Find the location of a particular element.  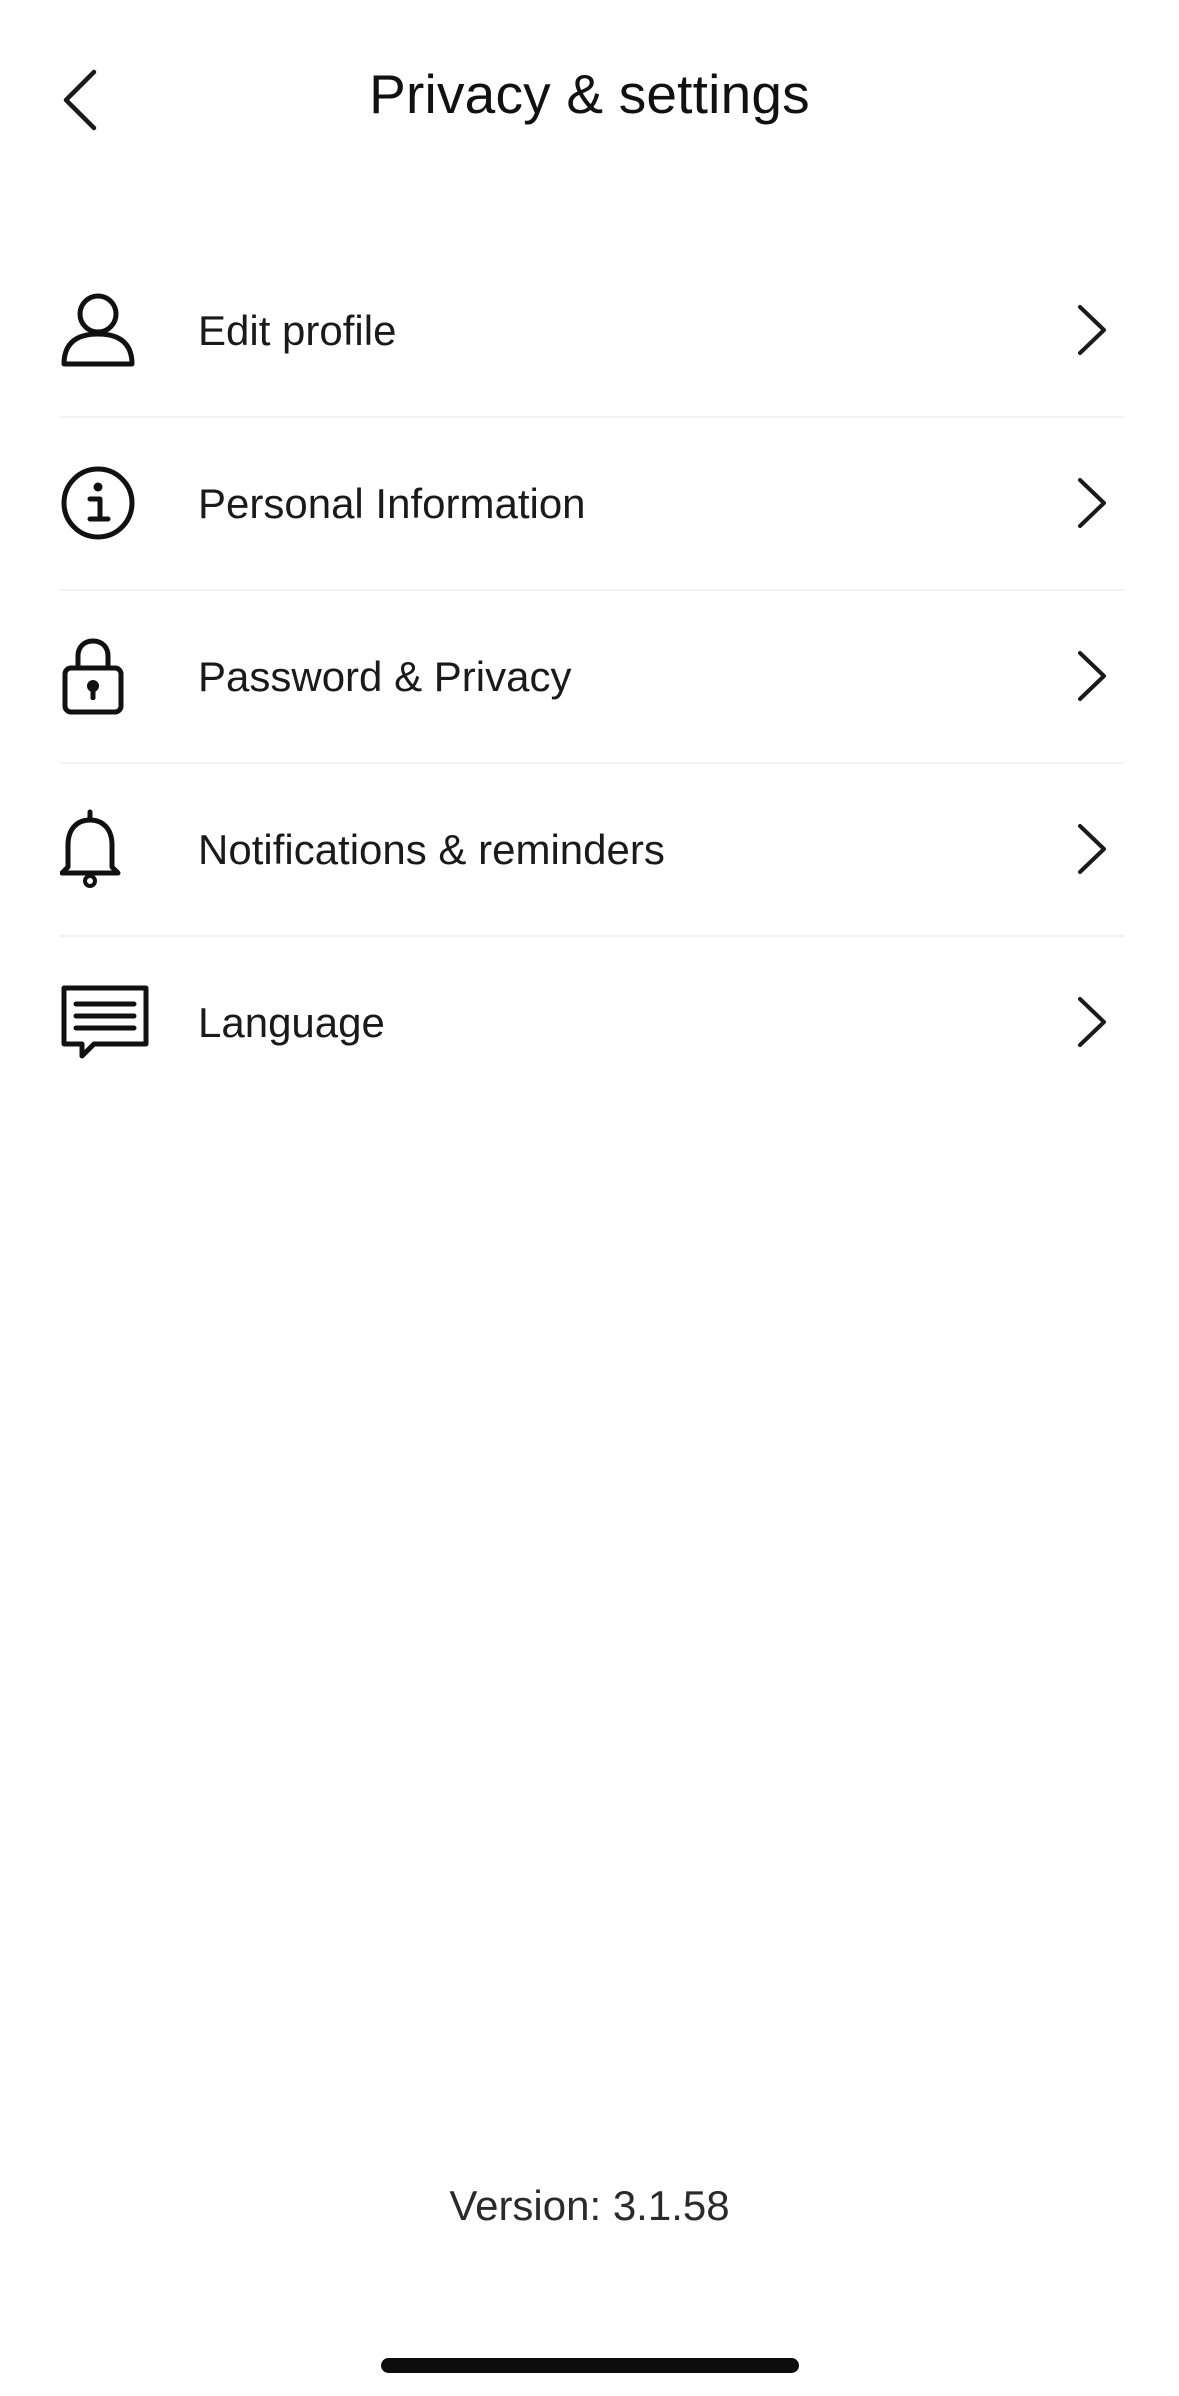

menu-item-label: Edit profile is located at coordinates (297, 330).